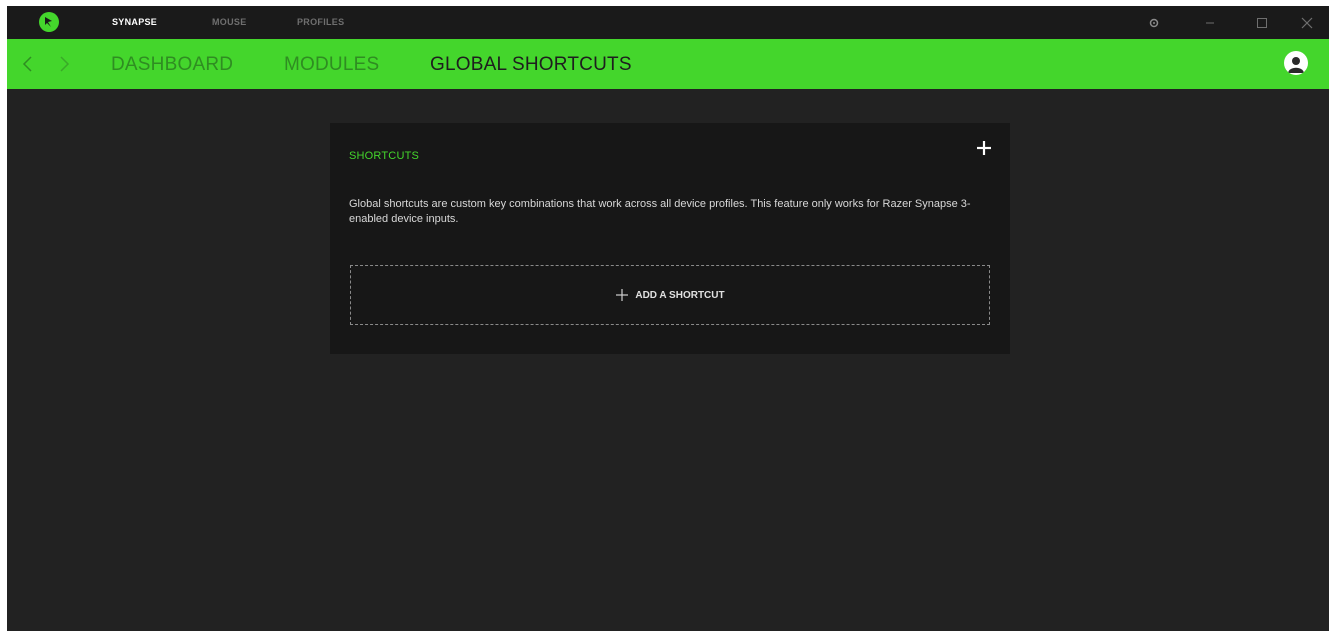 This screenshot has height=631, width=1336. I want to click on razer-logo-icon, so click(49, 22).